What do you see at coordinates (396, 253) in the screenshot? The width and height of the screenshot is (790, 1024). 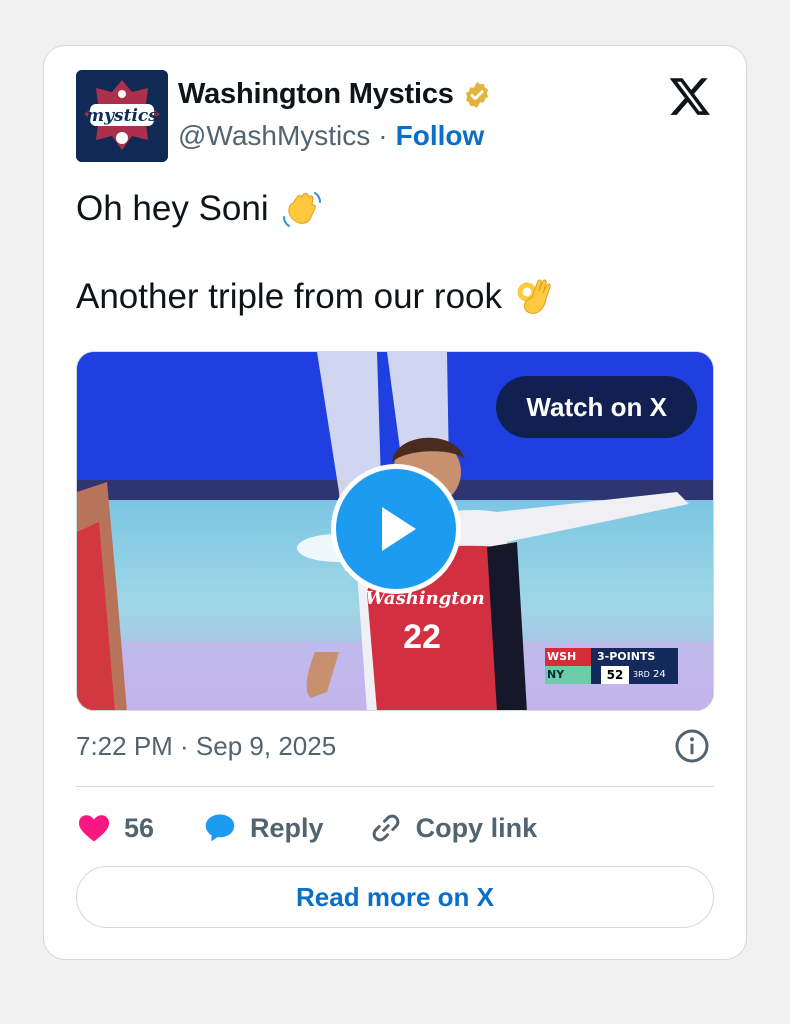 I see `tweet-text: Oh hey Soni Another triple from our rook` at bounding box center [396, 253].